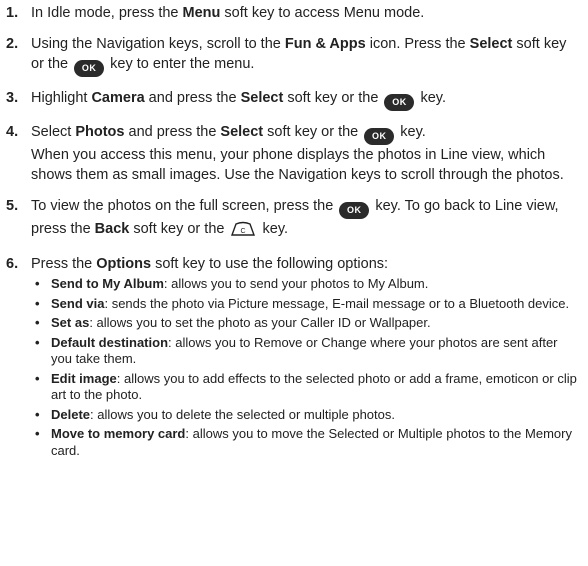 Image resolution: width=588 pixels, height=566 pixels. I want to click on step-text: icon. Press the, so click(417, 44).